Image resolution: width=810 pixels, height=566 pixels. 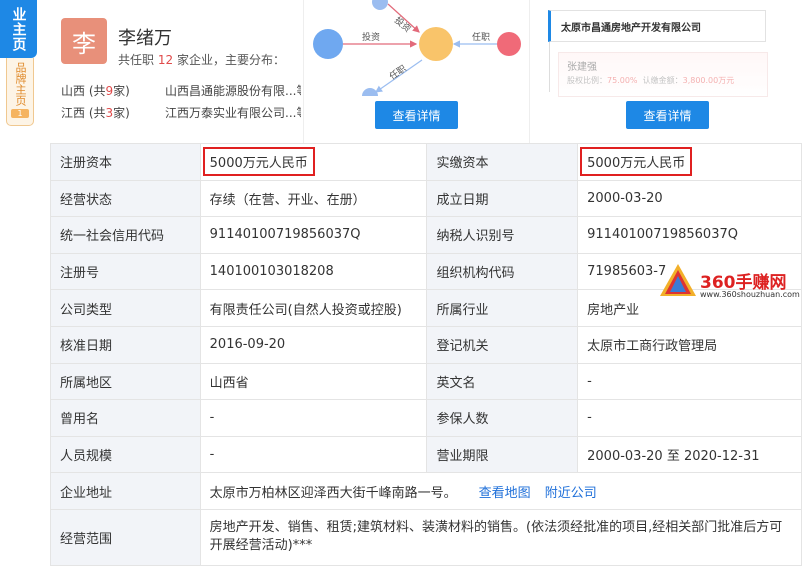 I want to click on field-label: 纳税人识别号, so click(x=502, y=235).